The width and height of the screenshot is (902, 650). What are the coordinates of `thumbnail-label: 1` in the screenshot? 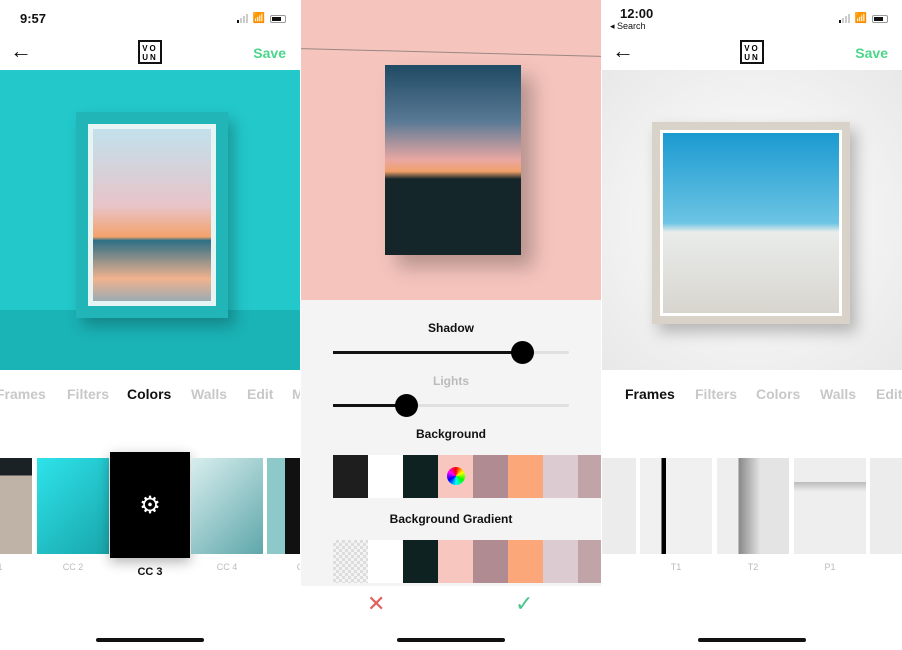 It's located at (18, 567).